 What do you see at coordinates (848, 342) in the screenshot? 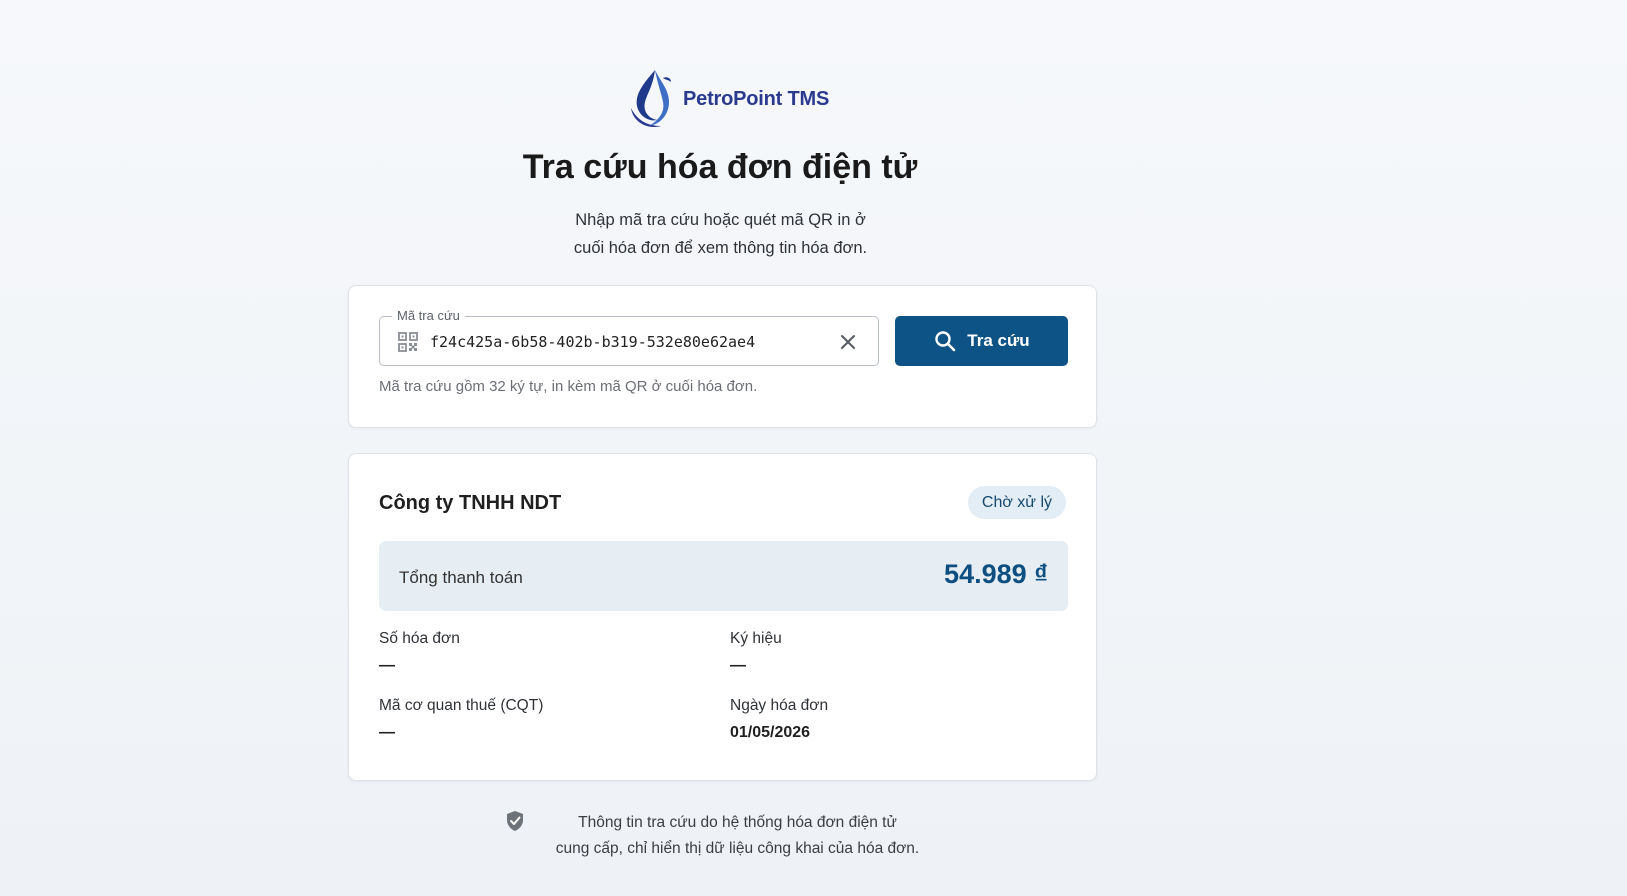
I see `close-icon` at bounding box center [848, 342].